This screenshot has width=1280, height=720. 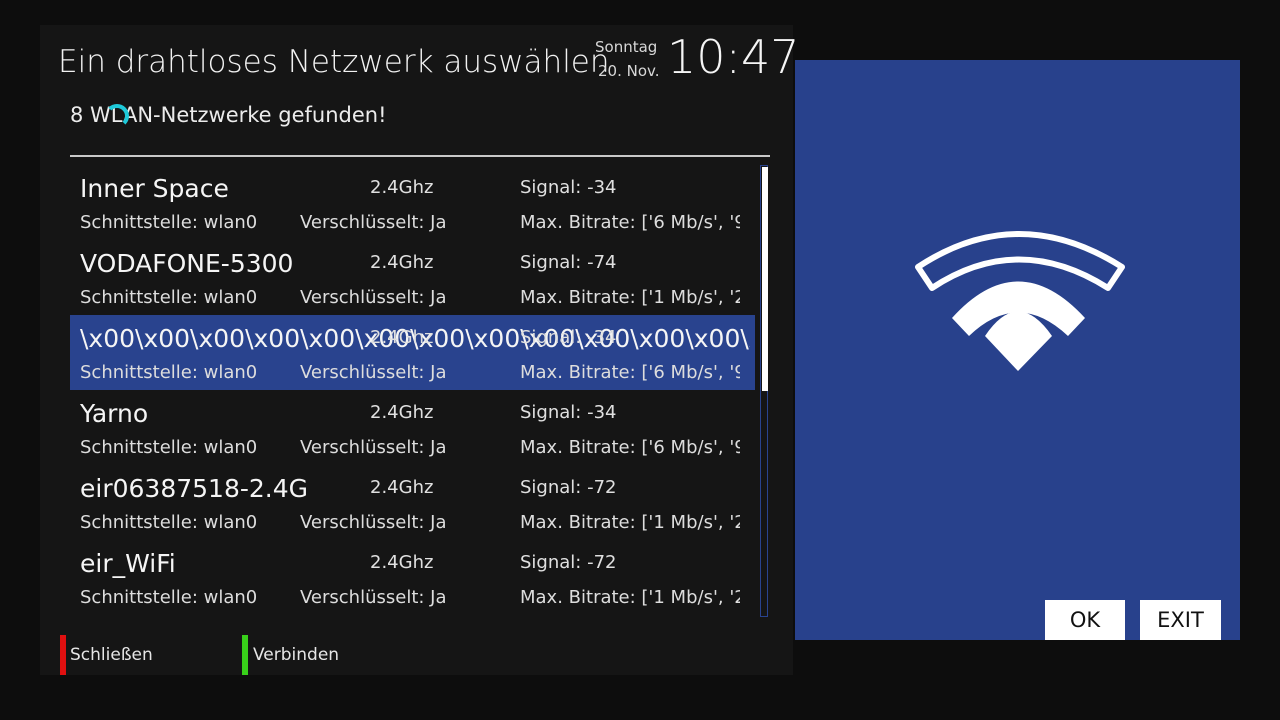 What do you see at coordinates (117, 116) in the screenshot?
I see `loading-spinner-icon` at bounding box center [117, 116].